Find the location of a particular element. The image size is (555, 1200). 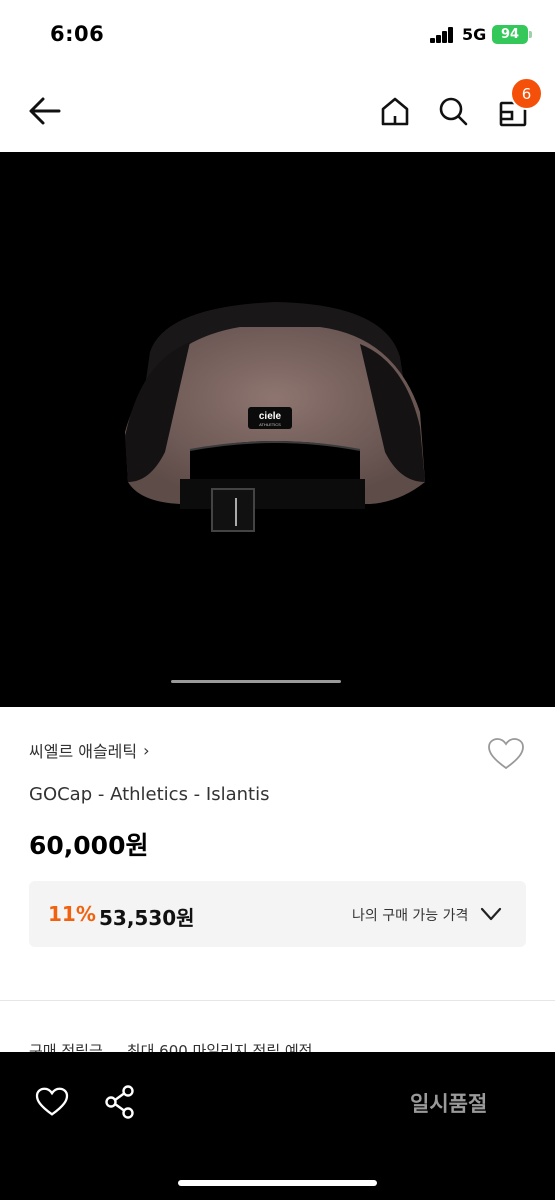

top-nav is located at coordinates (277, 111).